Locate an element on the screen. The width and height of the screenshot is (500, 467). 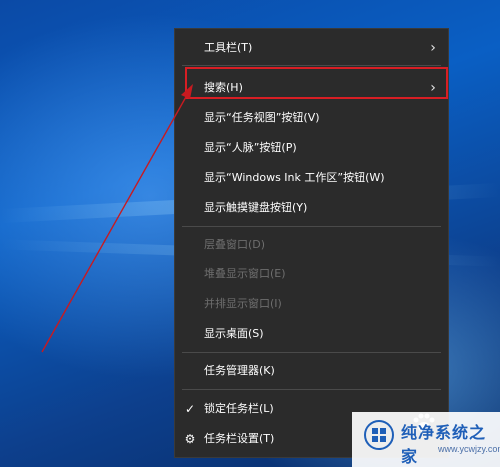
menu-item-label: 搜索(H) is located at coordinates (223, 87).